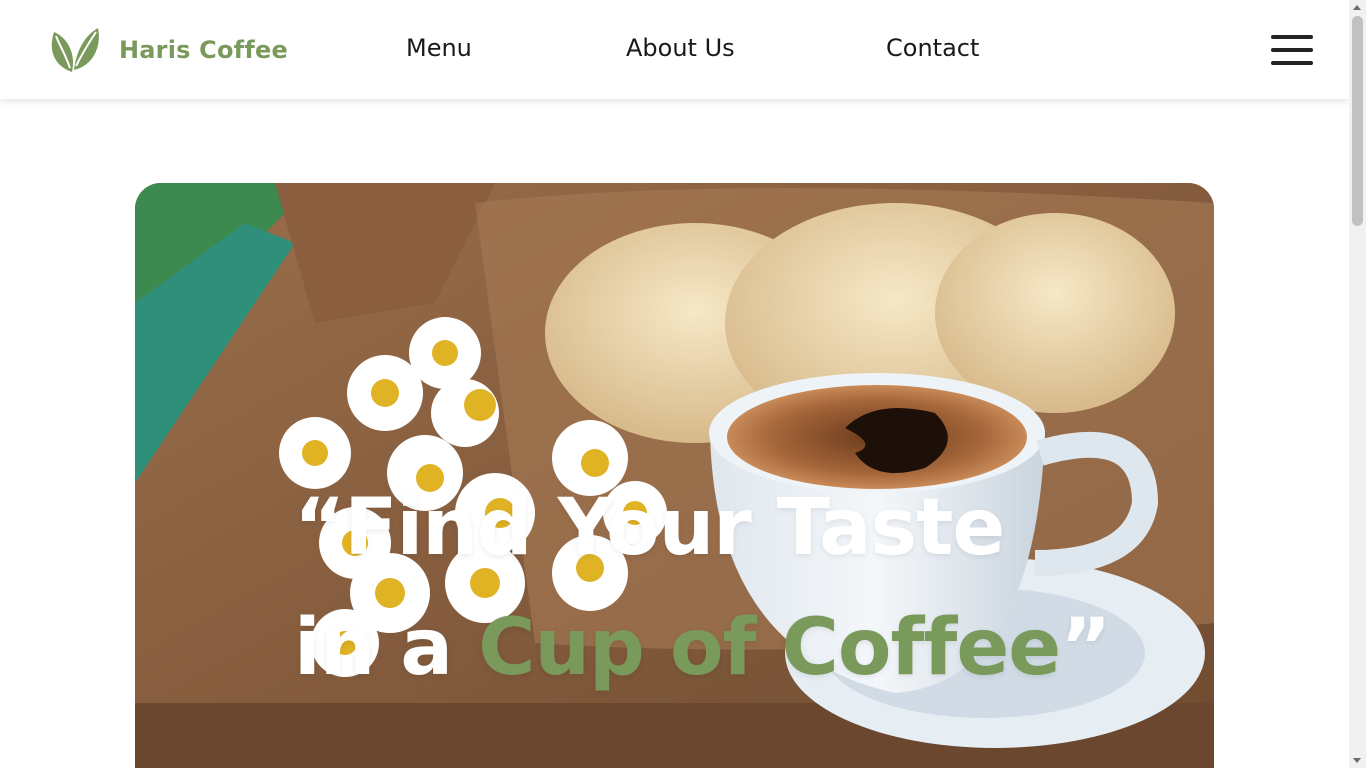 Image resolution: width=1366 pixels, height=768 pixels. Describe the element at coordinates (1357, 760) in the screenshot. I see `scroll-down-arrow-icon` at that location.